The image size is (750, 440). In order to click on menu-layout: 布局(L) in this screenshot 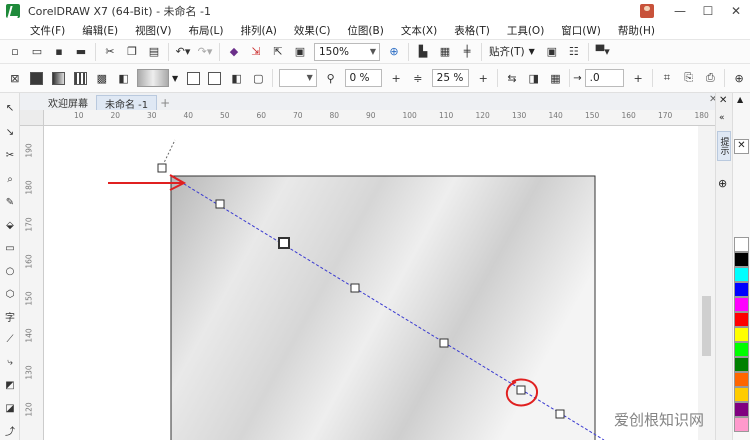, I will do `click(205, 30)`.